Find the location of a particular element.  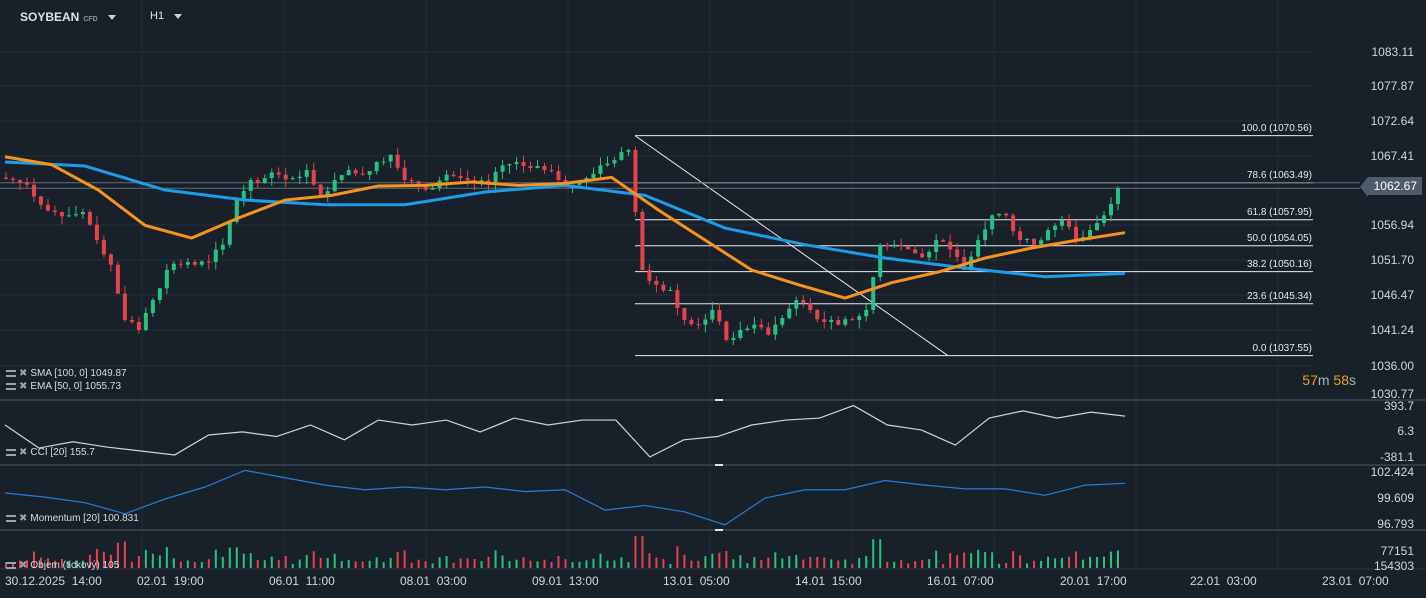

timeframe-selector: H1 is located at coordinates (166, 16).